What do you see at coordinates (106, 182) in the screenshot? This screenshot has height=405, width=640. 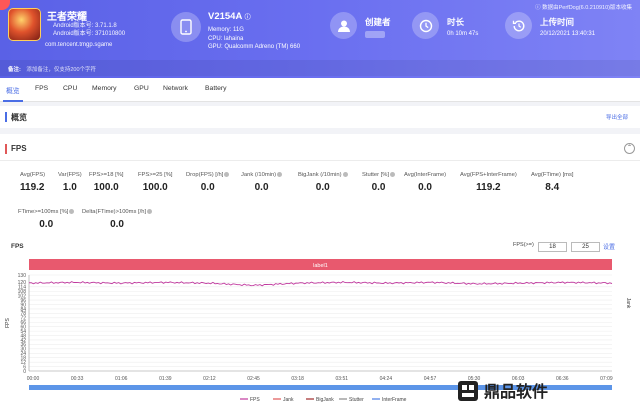 I see `stat-fps-18: FPS>=18 [%] 100.0` at bounding box center [106, 182].